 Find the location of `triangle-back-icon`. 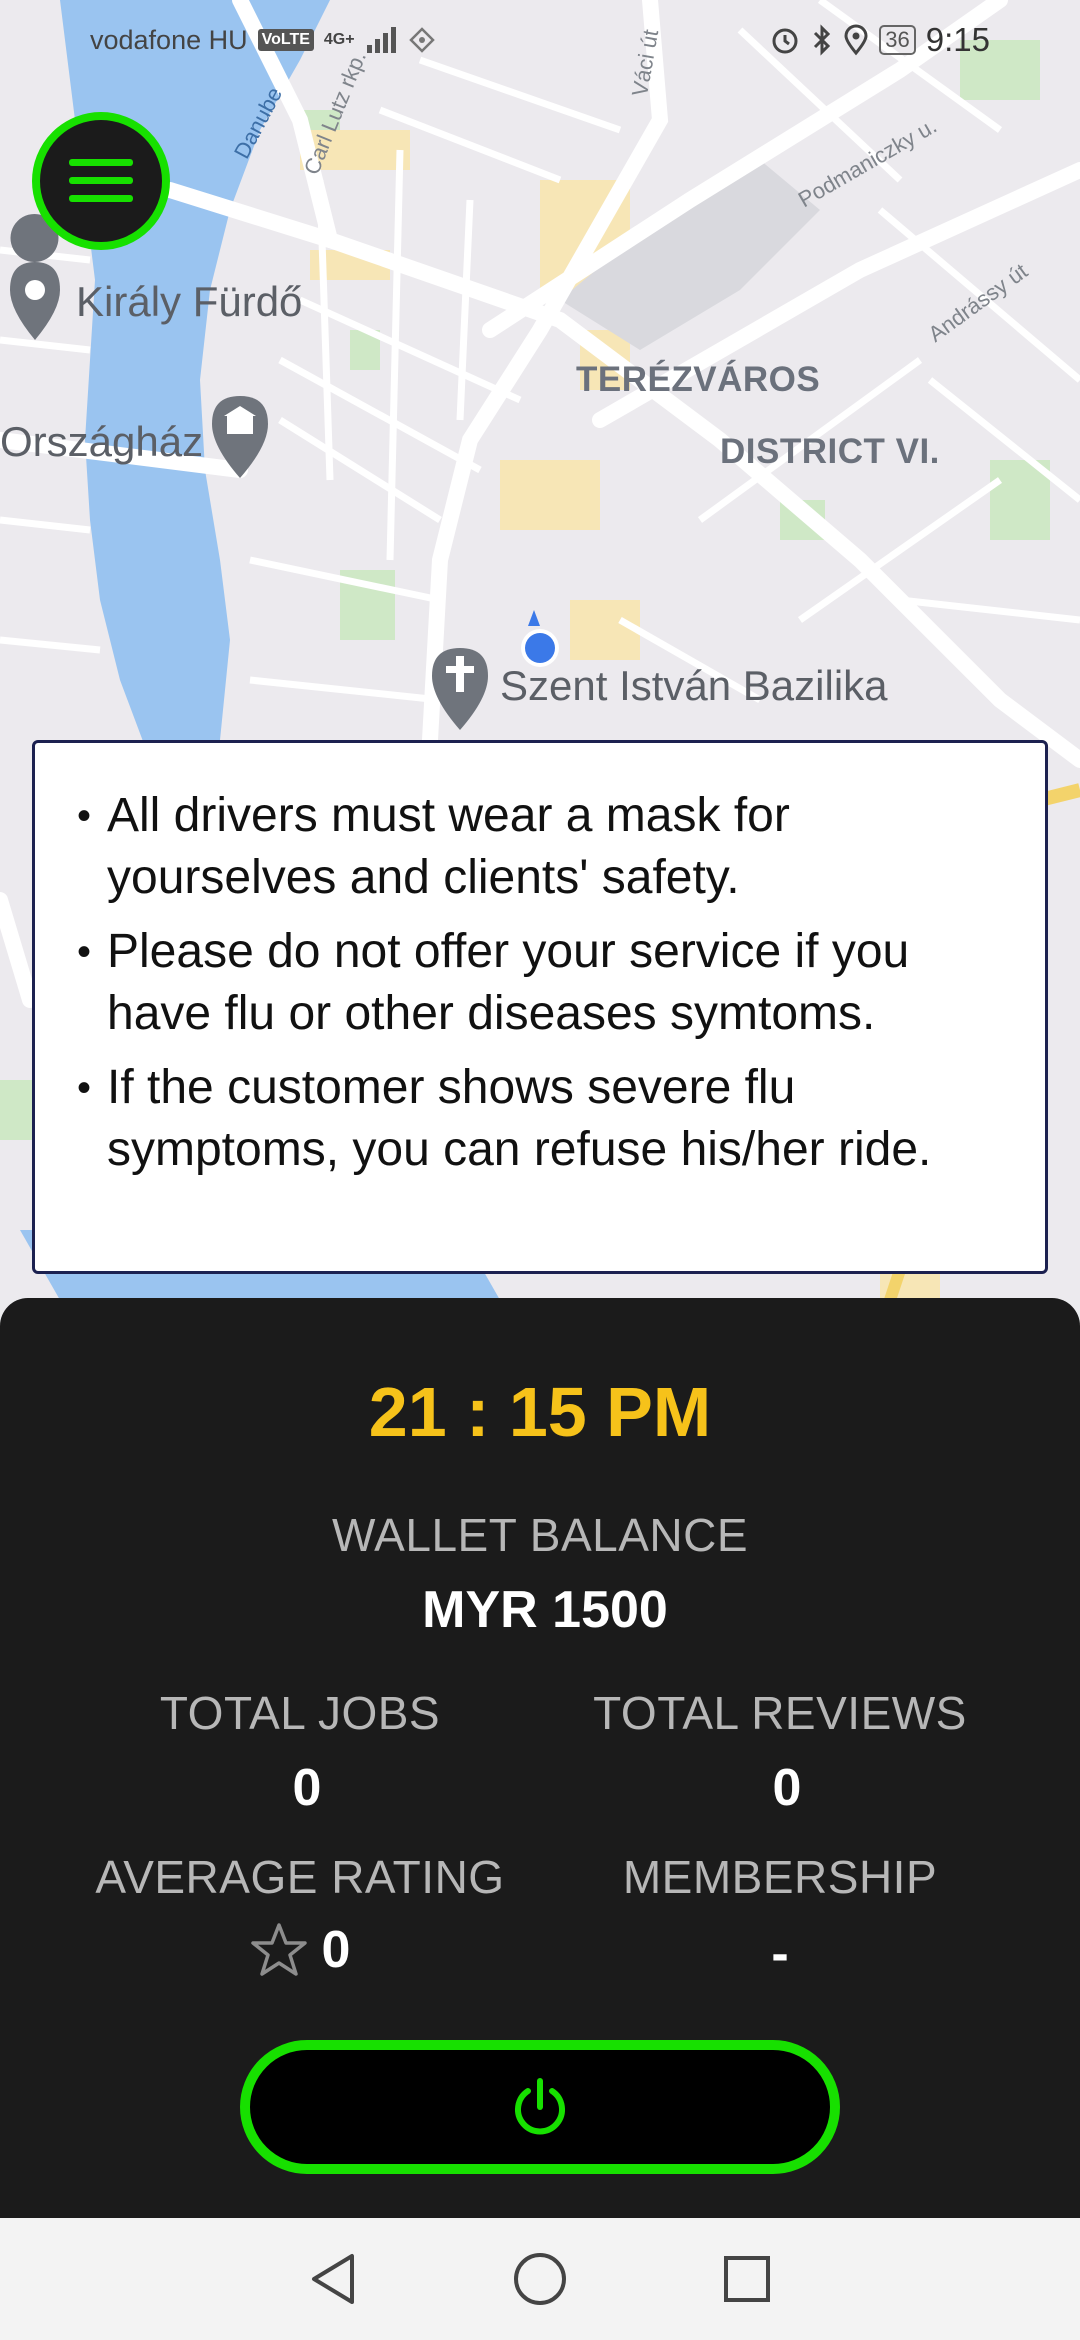

triangle-back-icon is located at coordinates (333, 2279).